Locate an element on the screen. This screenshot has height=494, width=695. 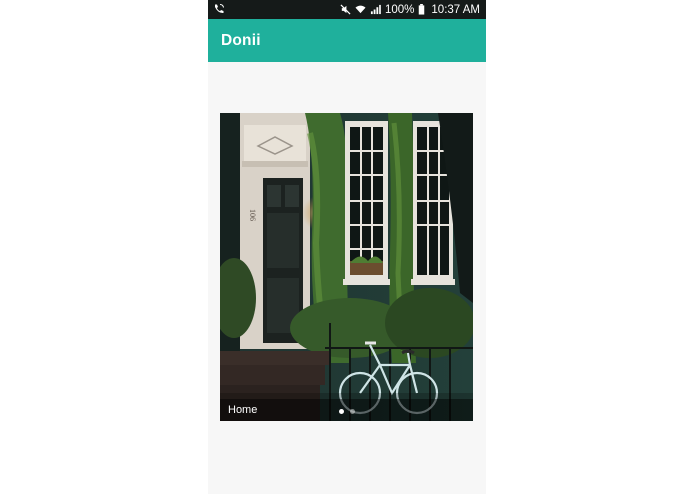
status-clock: 10:37 AM is located at coordinates (455, 9).